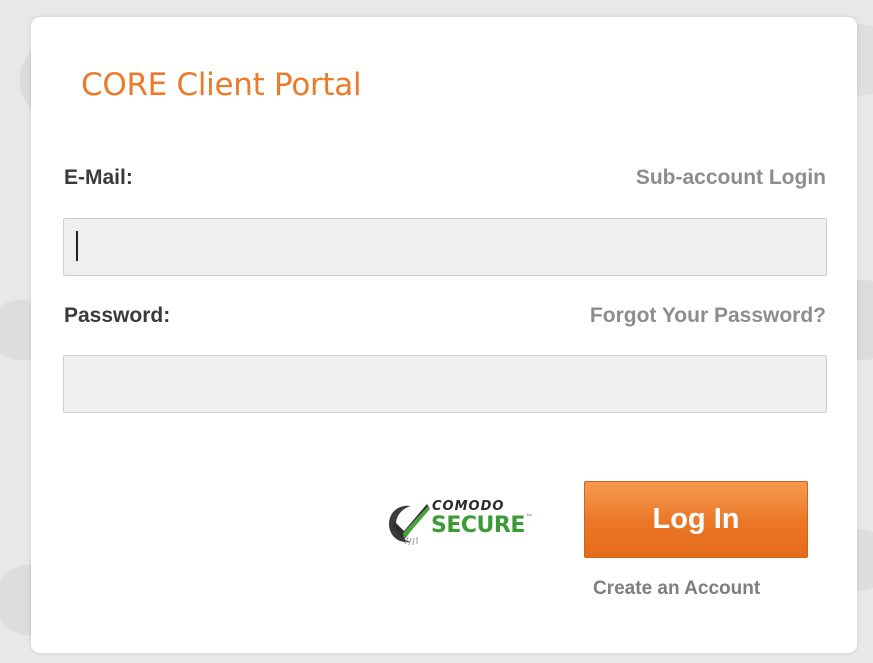 The width and height of the screenshot is (873, 663). I want to click on comodo-secure-badge: COMODO SECURE ™, so click(460, 523).